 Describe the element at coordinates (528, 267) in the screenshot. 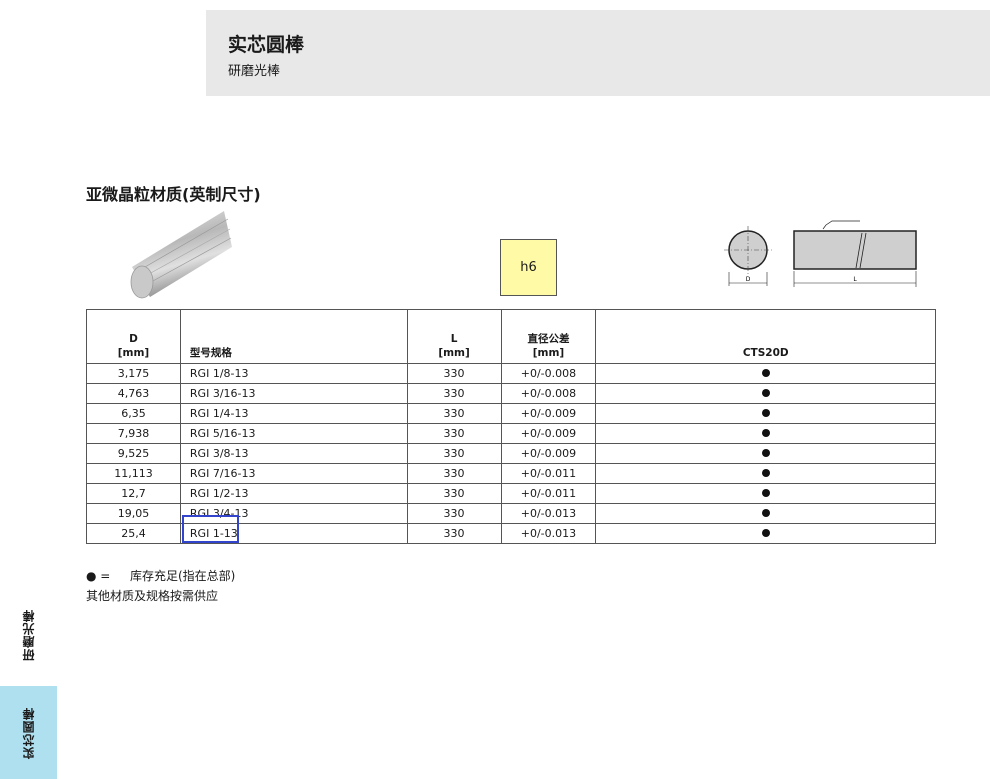

I see `tolerance-class-box: h6` at that location.